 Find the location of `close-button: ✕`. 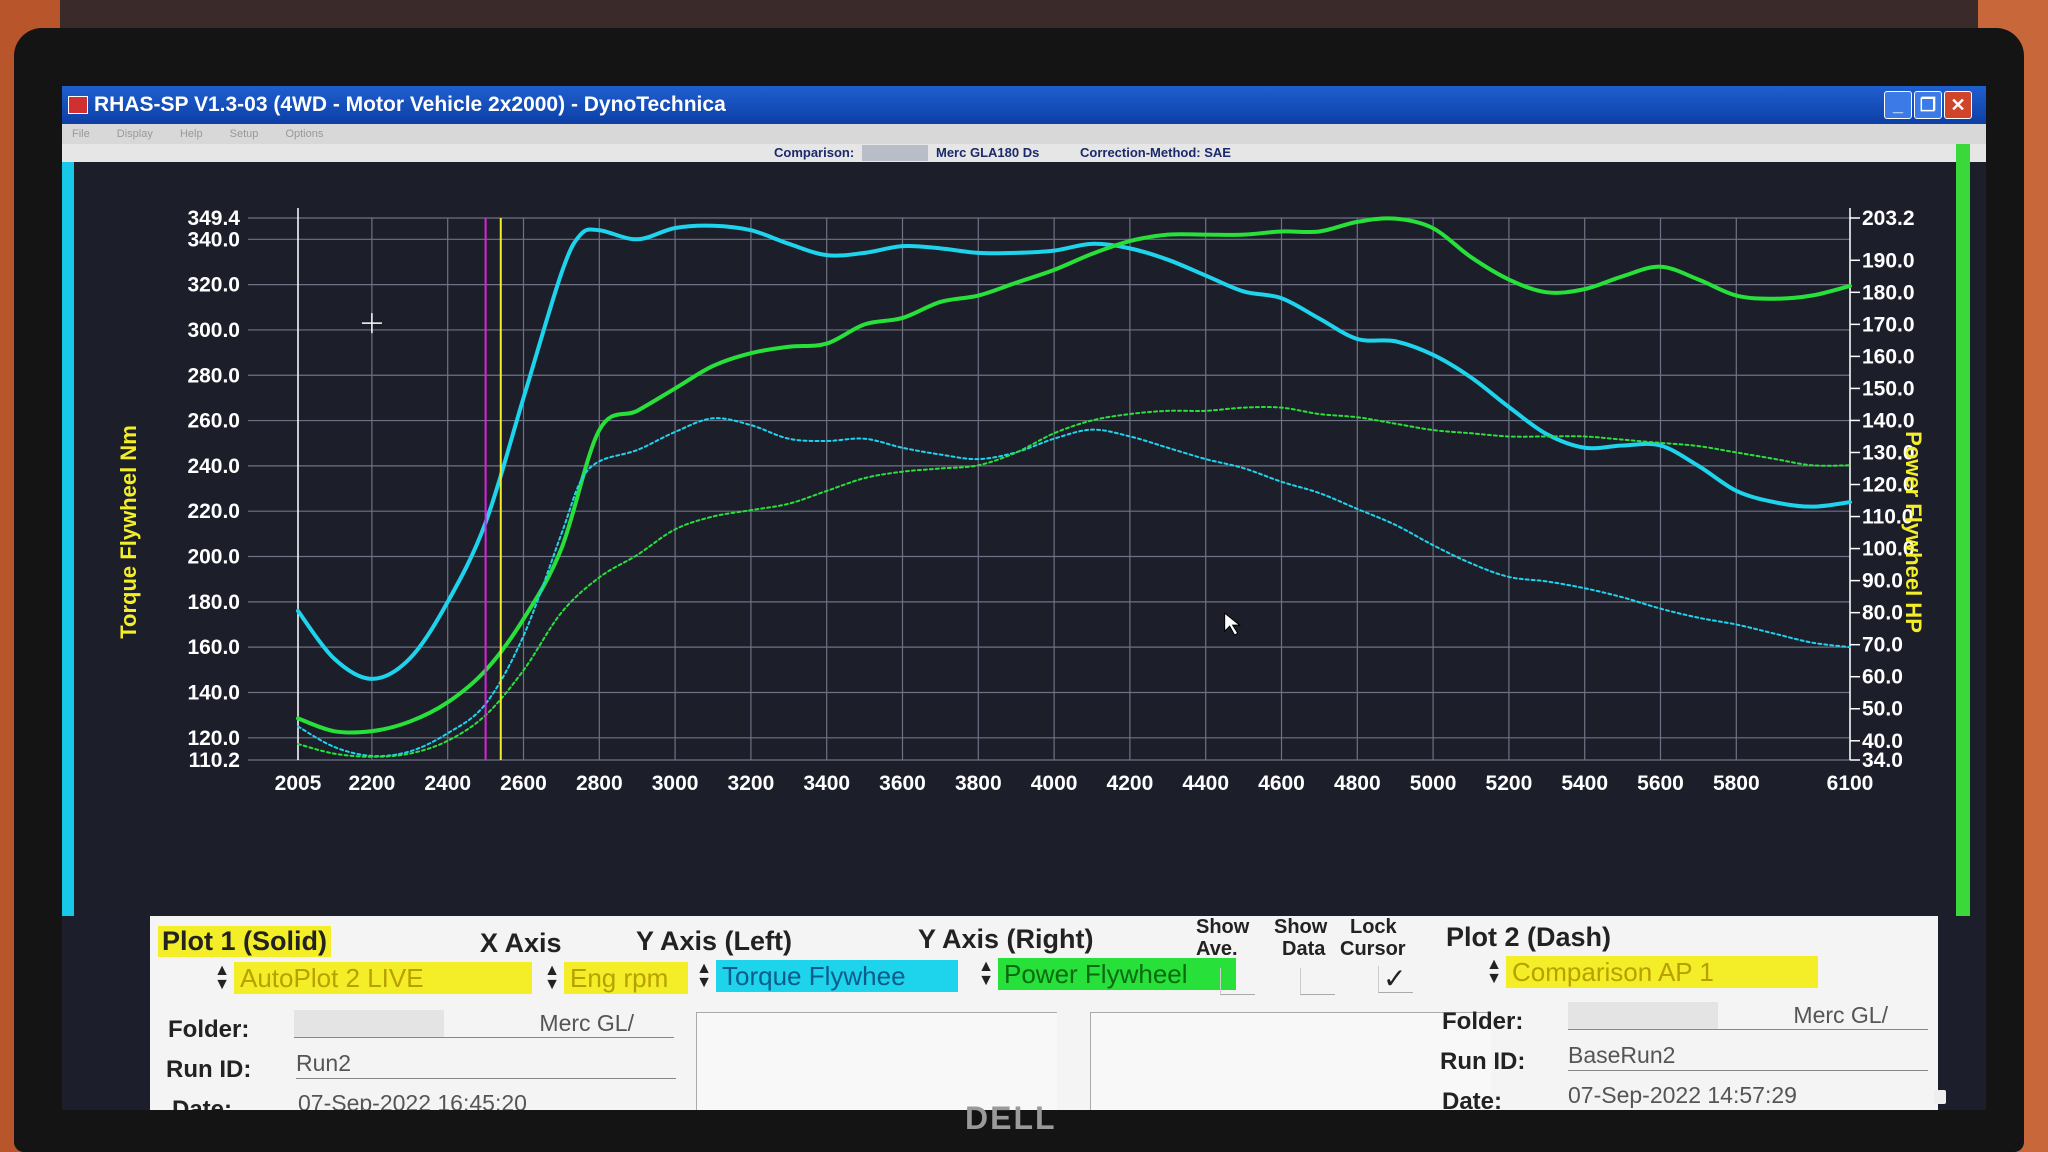

close-button: ✕ is located at coordinates (1958, 105).